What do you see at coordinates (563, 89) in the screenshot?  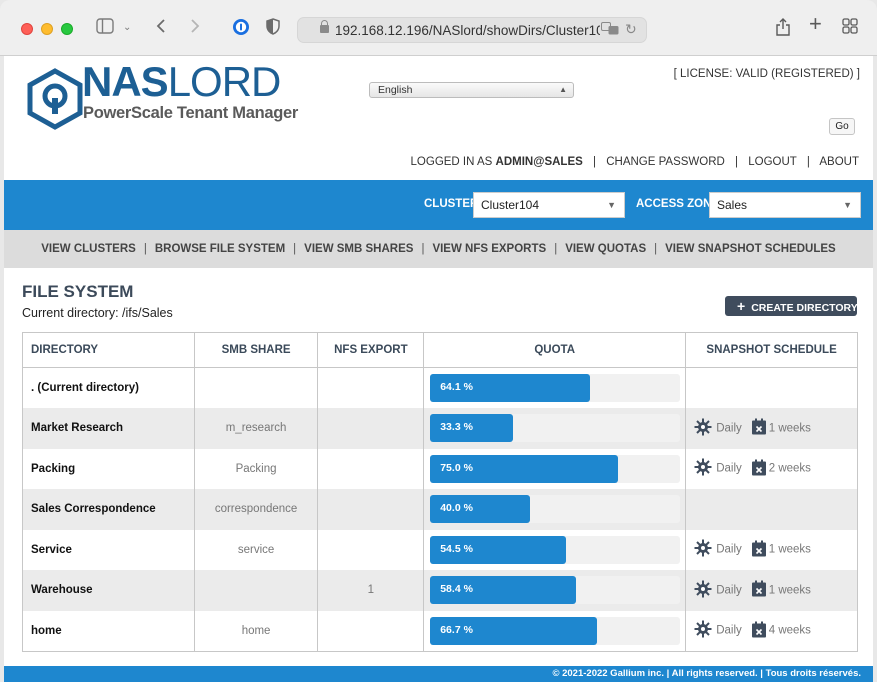 I see `select-arrows-icon: ▲` at bounding box center [563, 89].